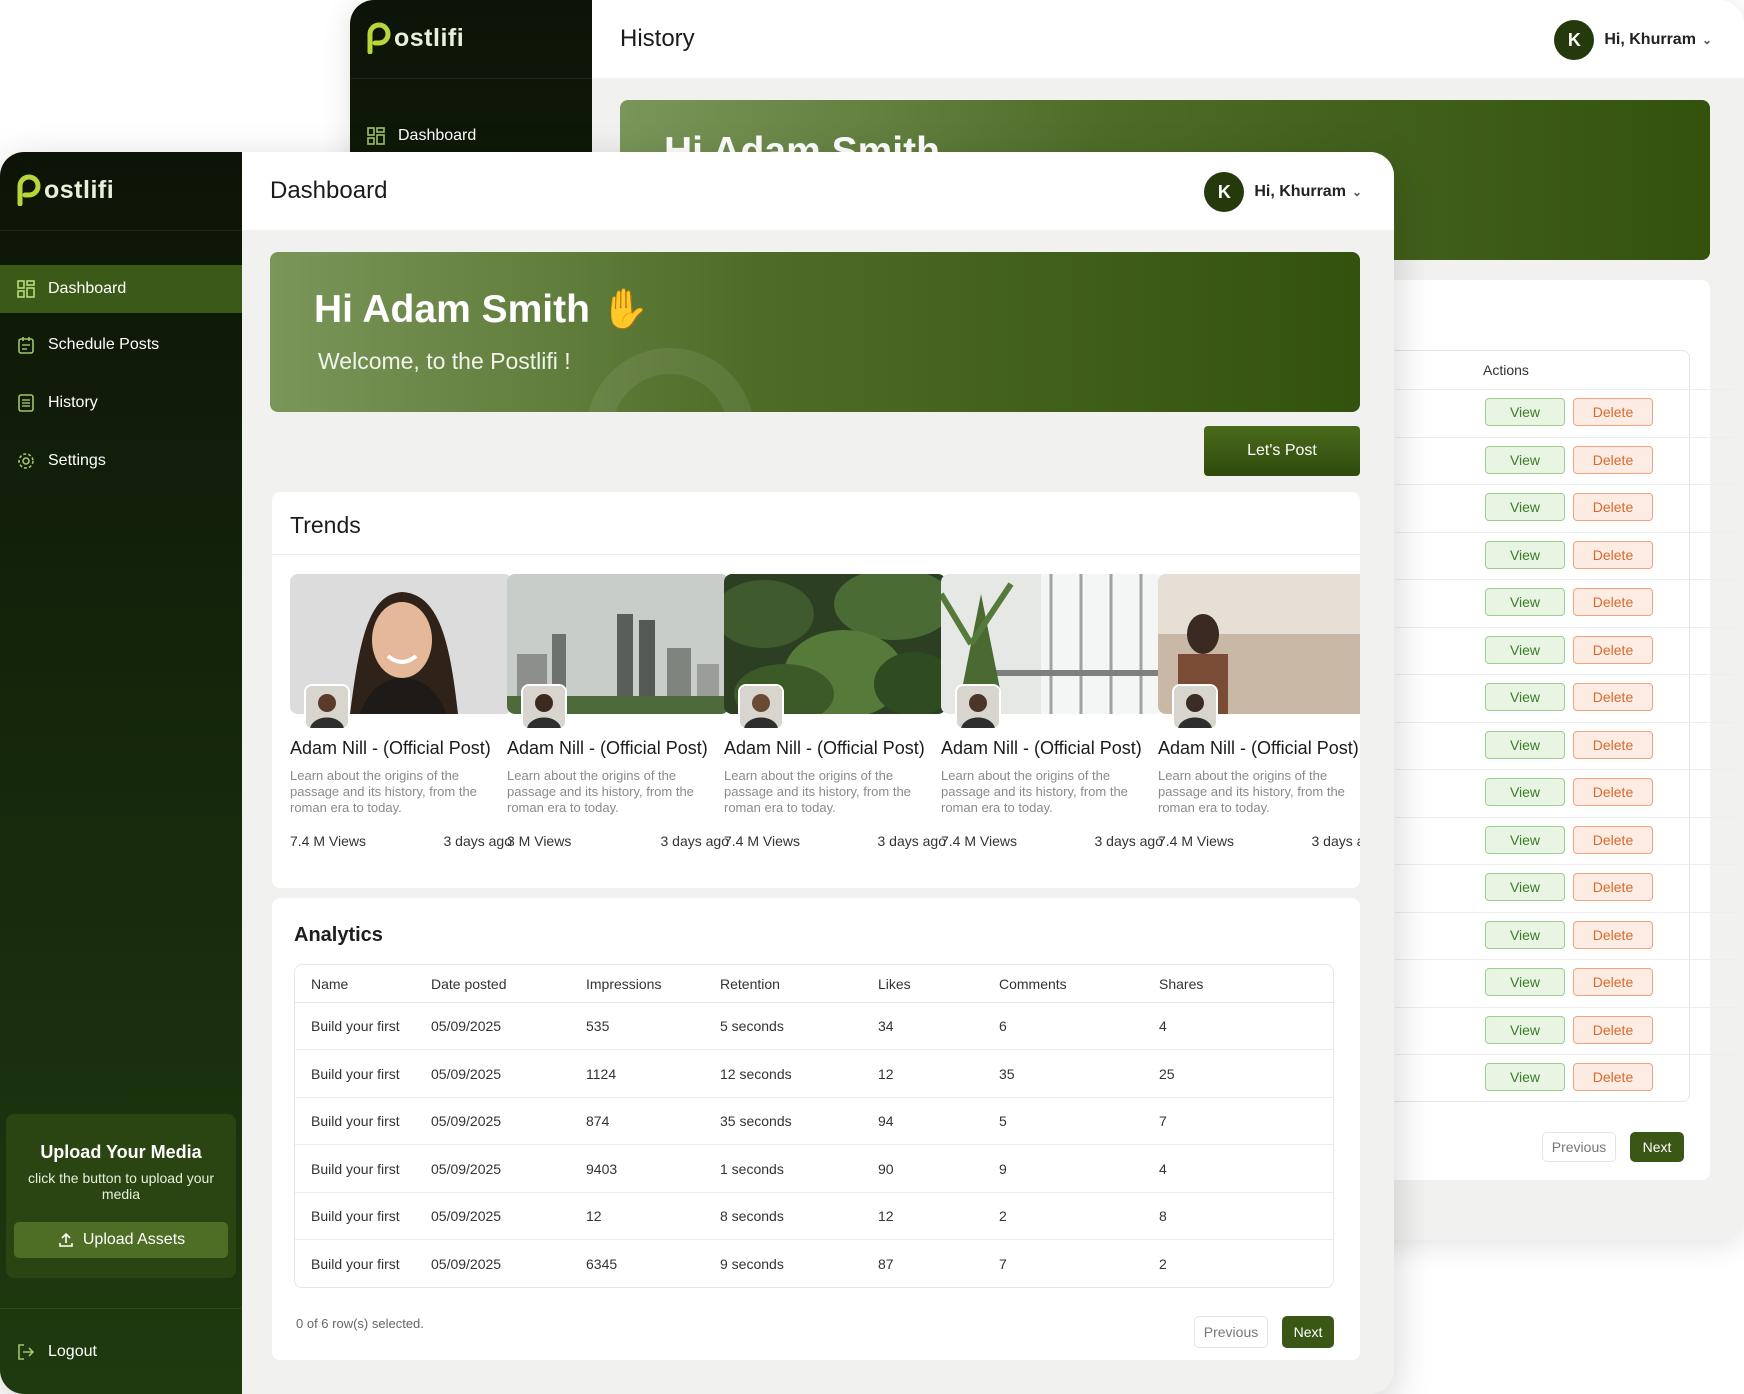  I want to click on trend-meta: 7.4 M Views 3 days ago, so click(1259, 841).